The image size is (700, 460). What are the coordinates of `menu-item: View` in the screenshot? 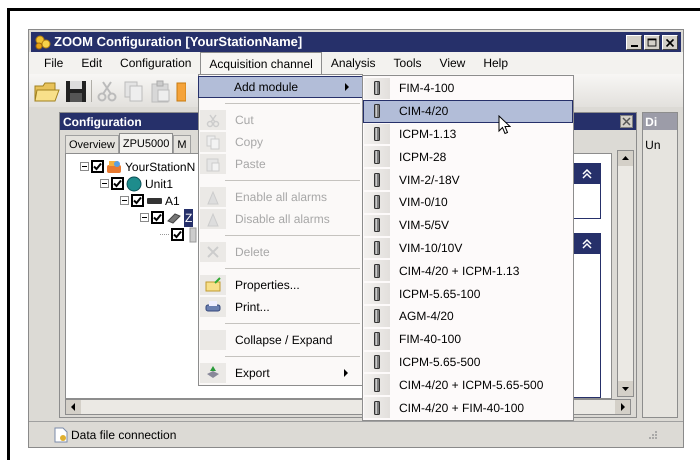 It's located at (452, 63).